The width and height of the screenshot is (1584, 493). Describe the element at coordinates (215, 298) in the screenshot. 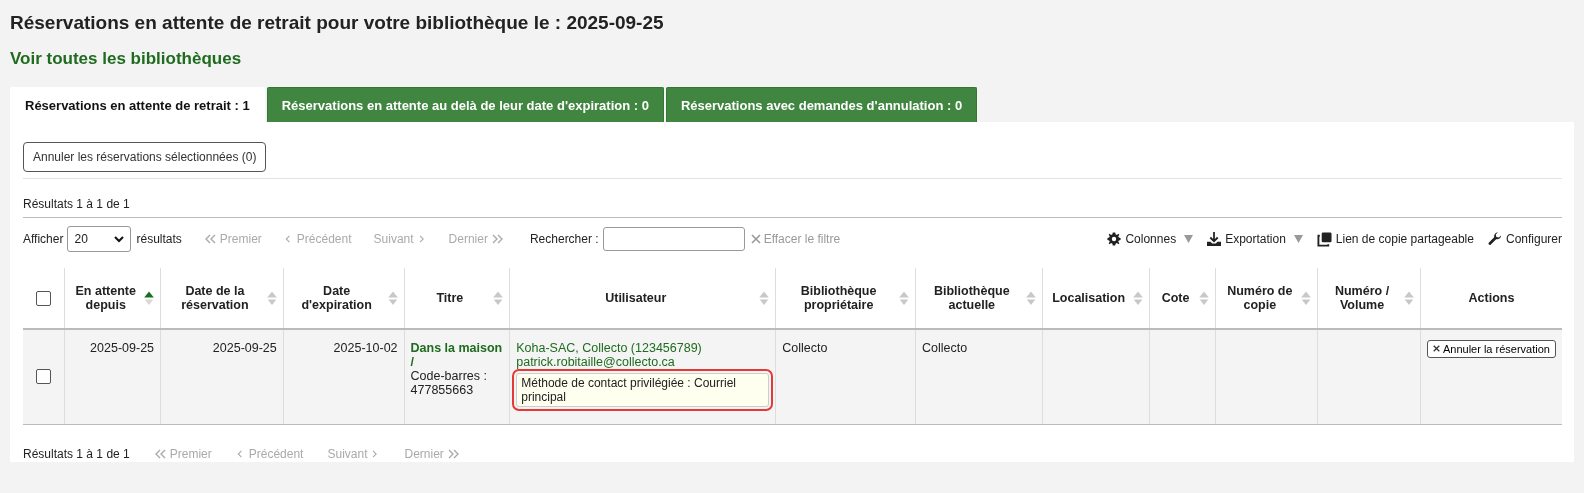

I see `column-header: Date de la réservation` at that location.